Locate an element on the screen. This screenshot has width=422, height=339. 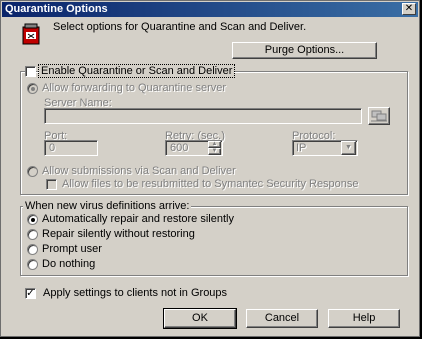
do-nothing-label: Do nothing is located at coordinates (69, 264).